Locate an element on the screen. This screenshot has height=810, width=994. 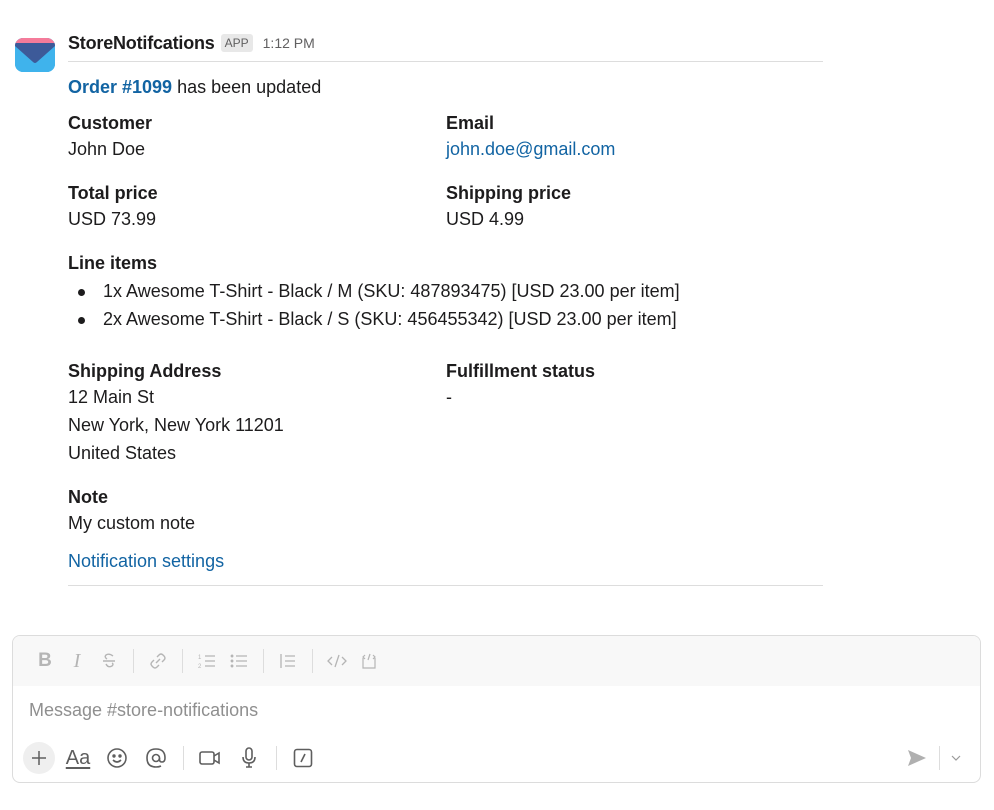
audio-button is located at coordinates (249, 758).